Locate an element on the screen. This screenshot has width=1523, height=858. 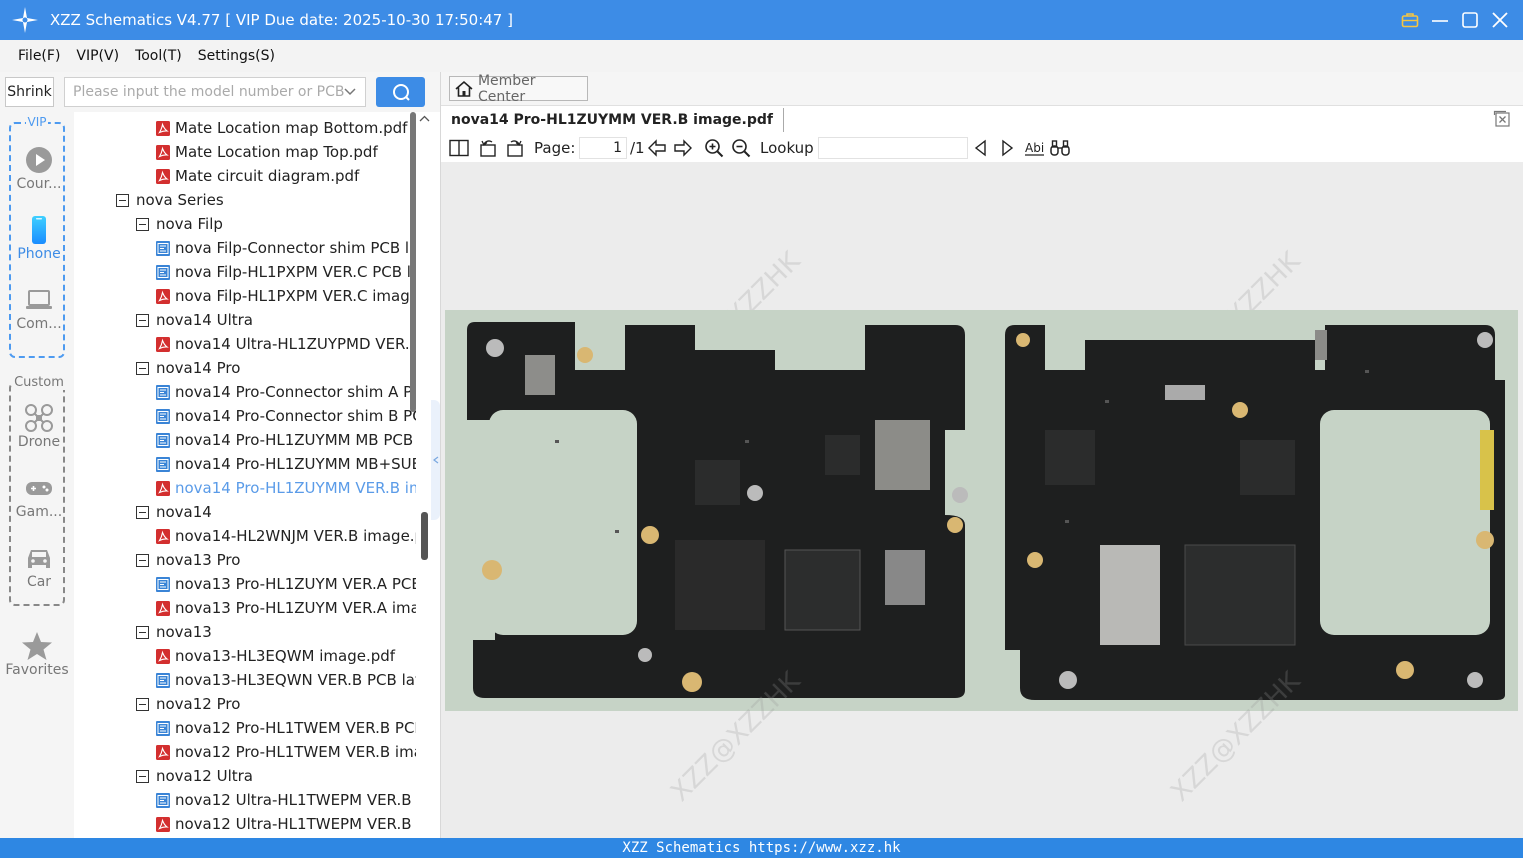
match-case-icon: Abi is located at coordinates (1035, 148).